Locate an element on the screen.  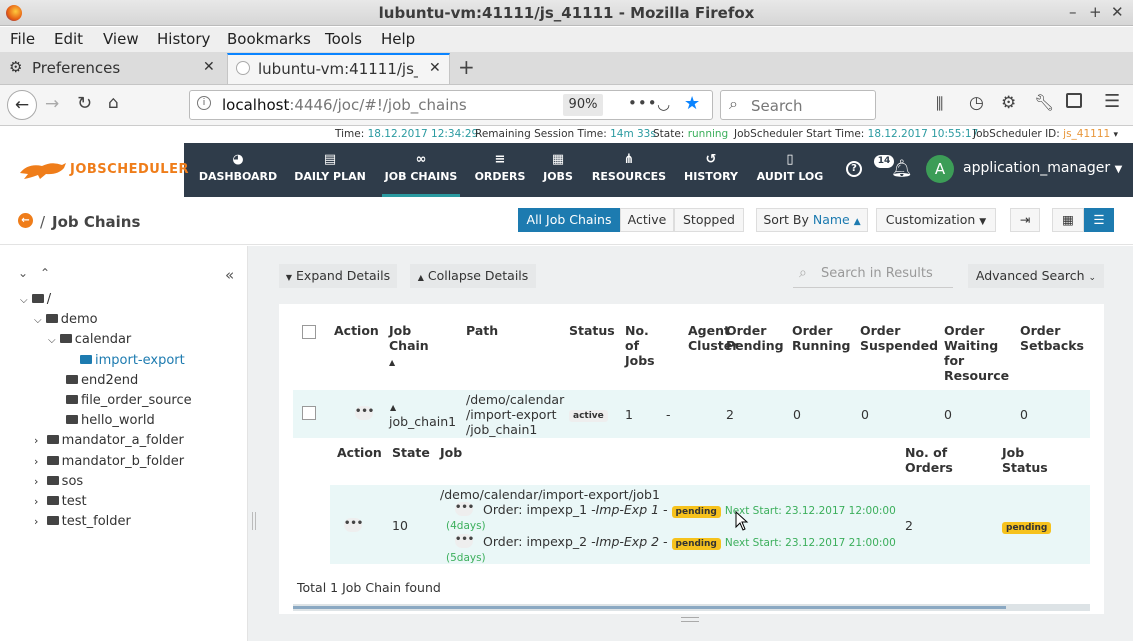
filter-active: Active is located at coordinates (647, 220).